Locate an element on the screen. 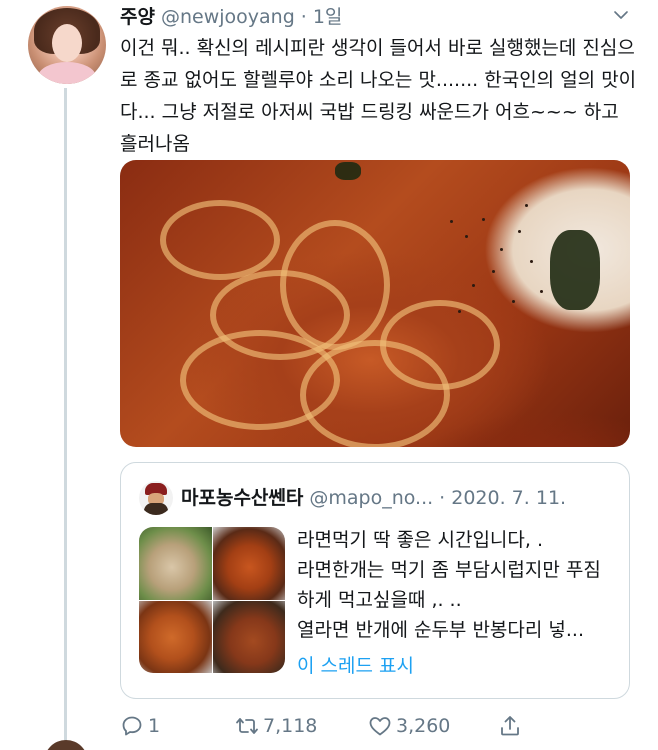  quoted-author-name: 마포농수산쎈타 is located at coordinates (242, 498).